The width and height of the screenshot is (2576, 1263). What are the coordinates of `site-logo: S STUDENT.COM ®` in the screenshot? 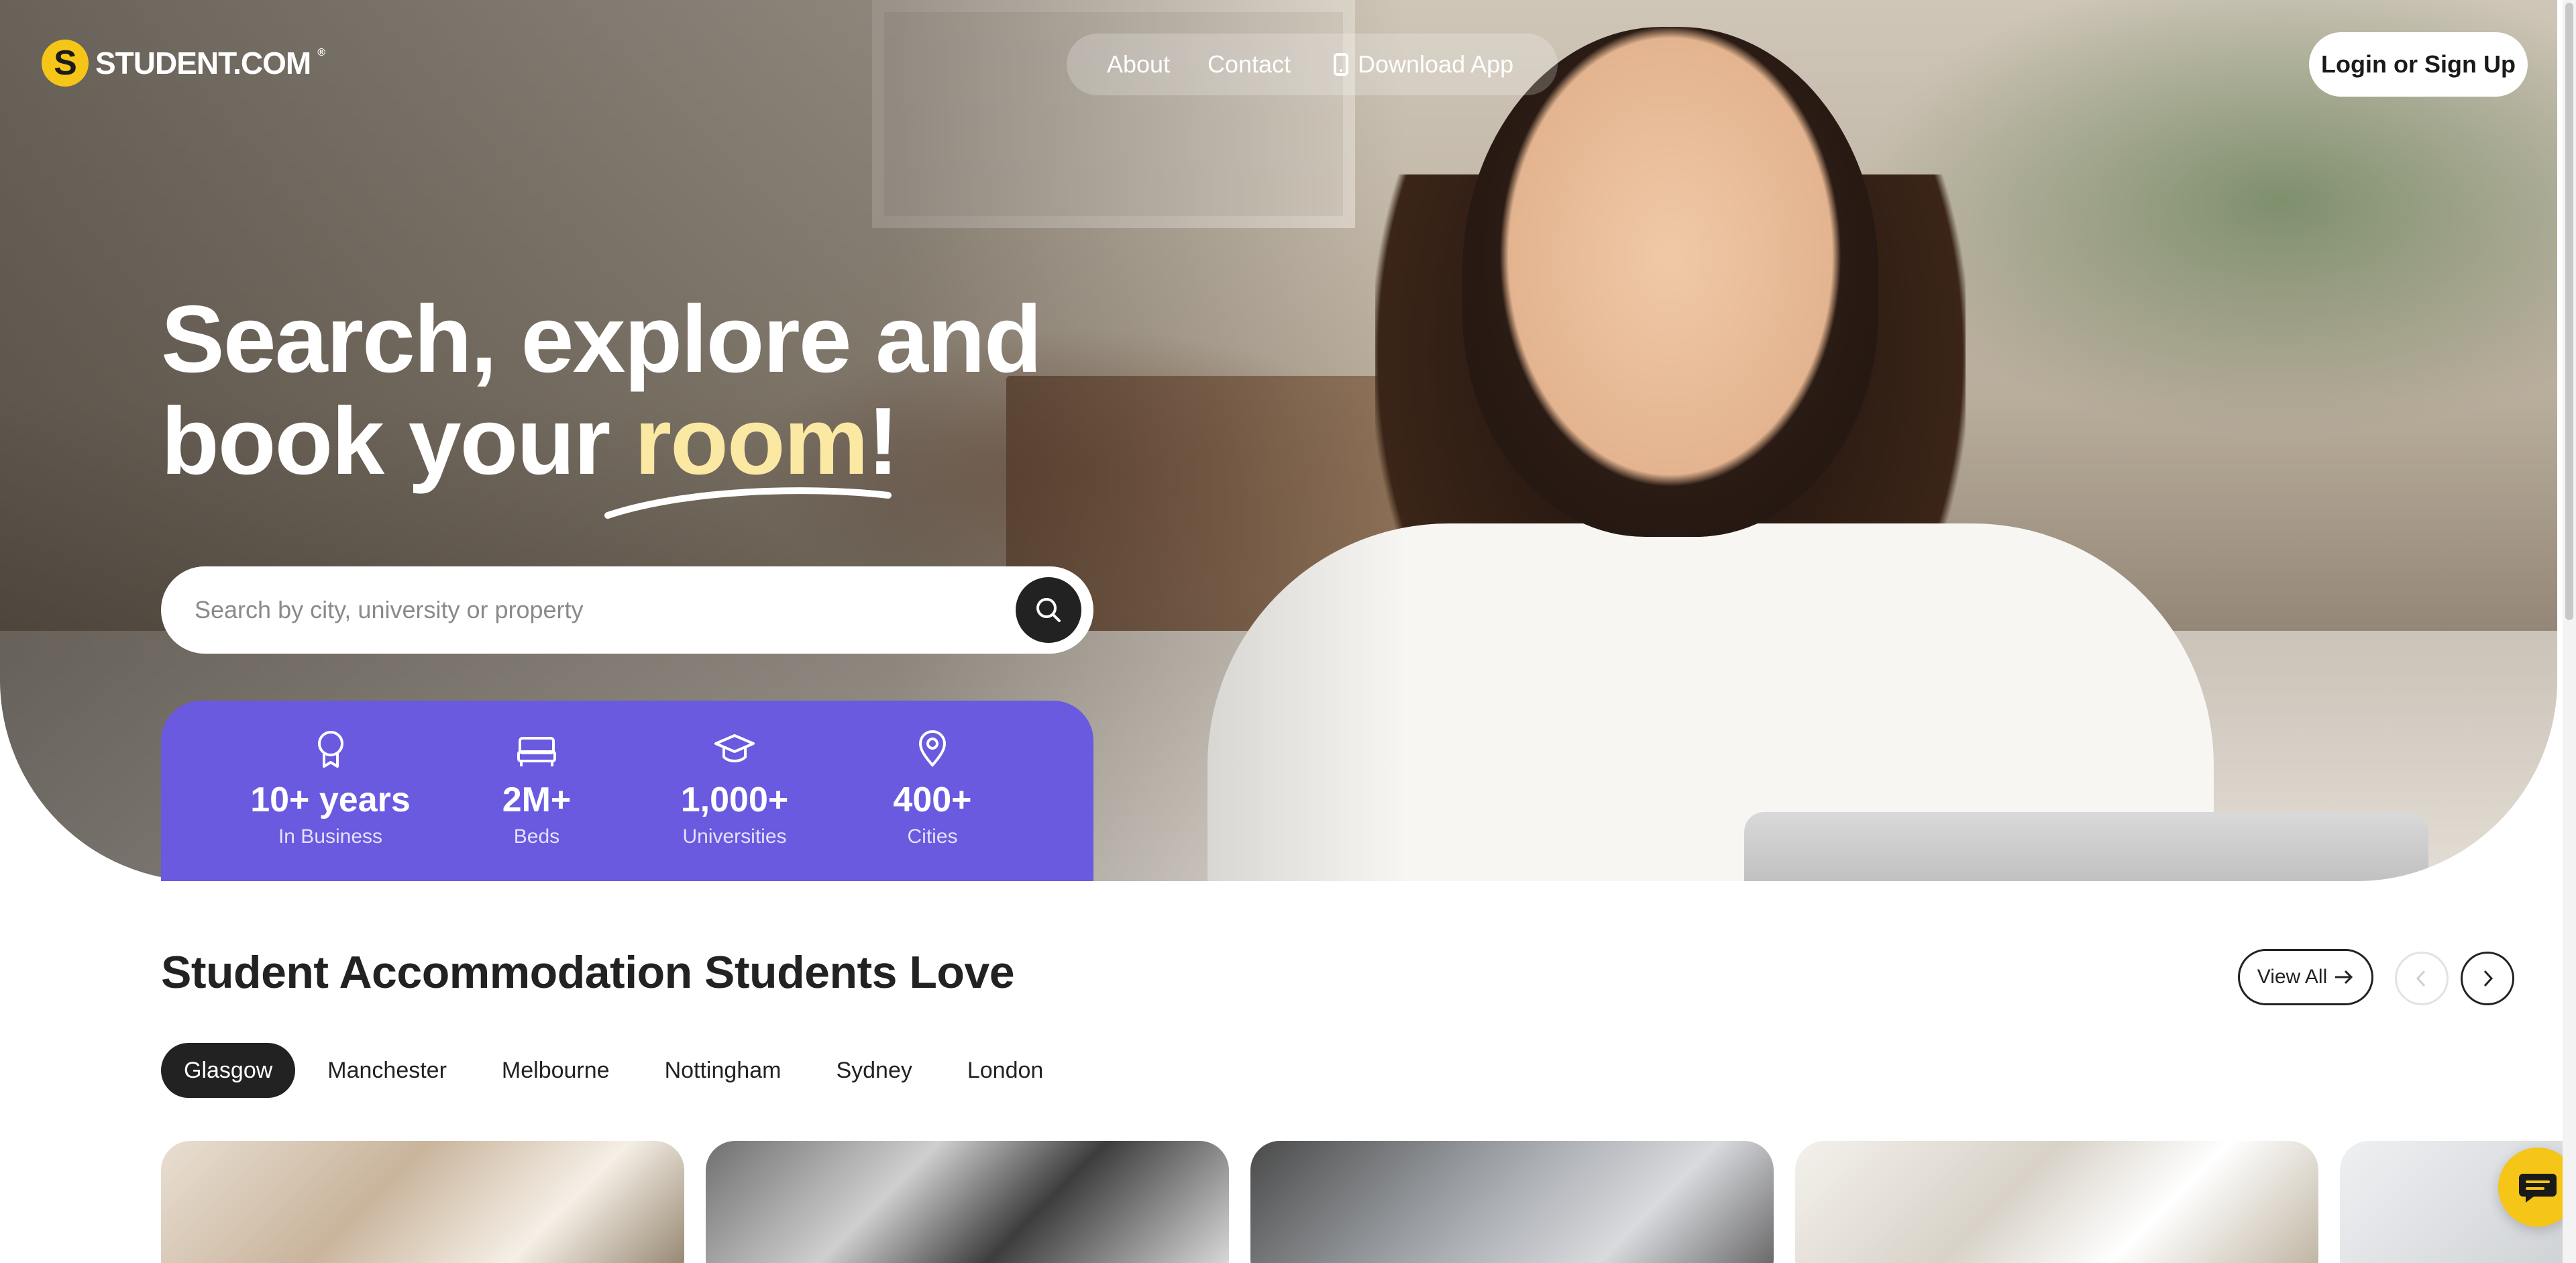 It's located at (183, 63).